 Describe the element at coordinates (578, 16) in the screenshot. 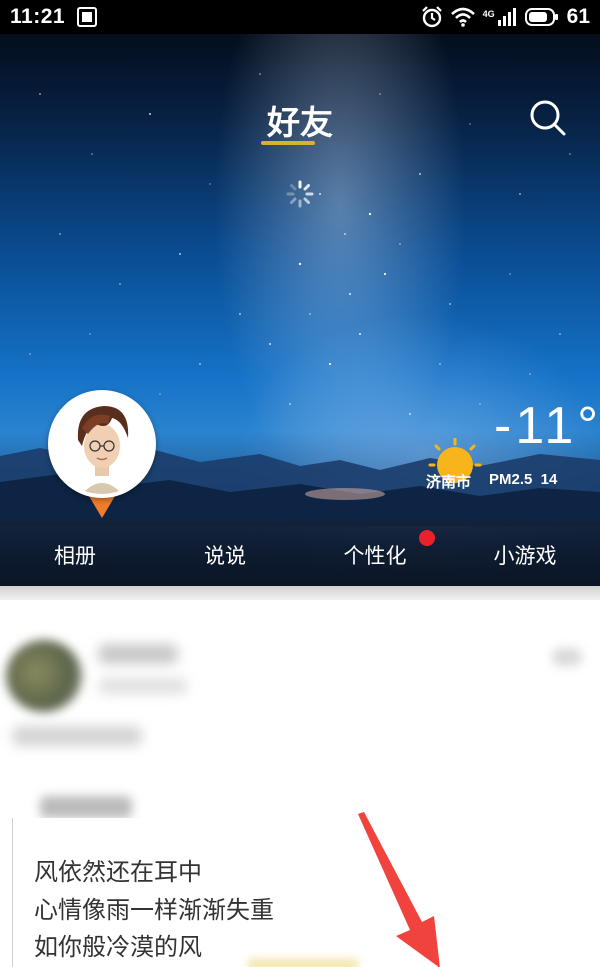

I see `battery-level: 61` at that location.